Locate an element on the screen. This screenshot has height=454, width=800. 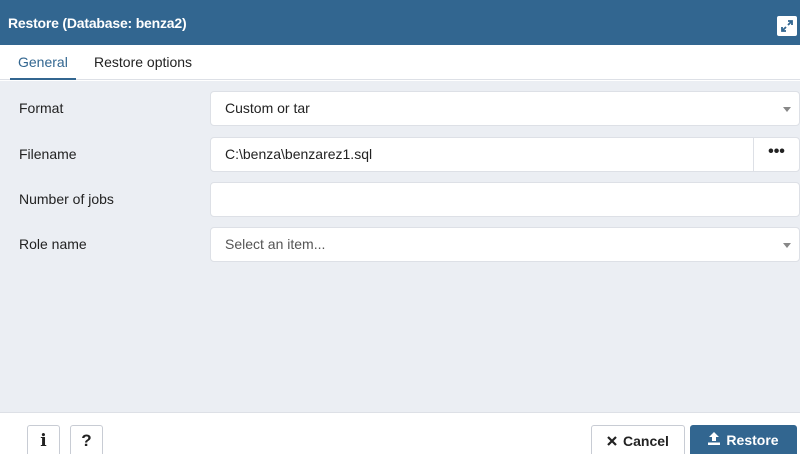
help-icon: ? is located at coordinates (86, 440).